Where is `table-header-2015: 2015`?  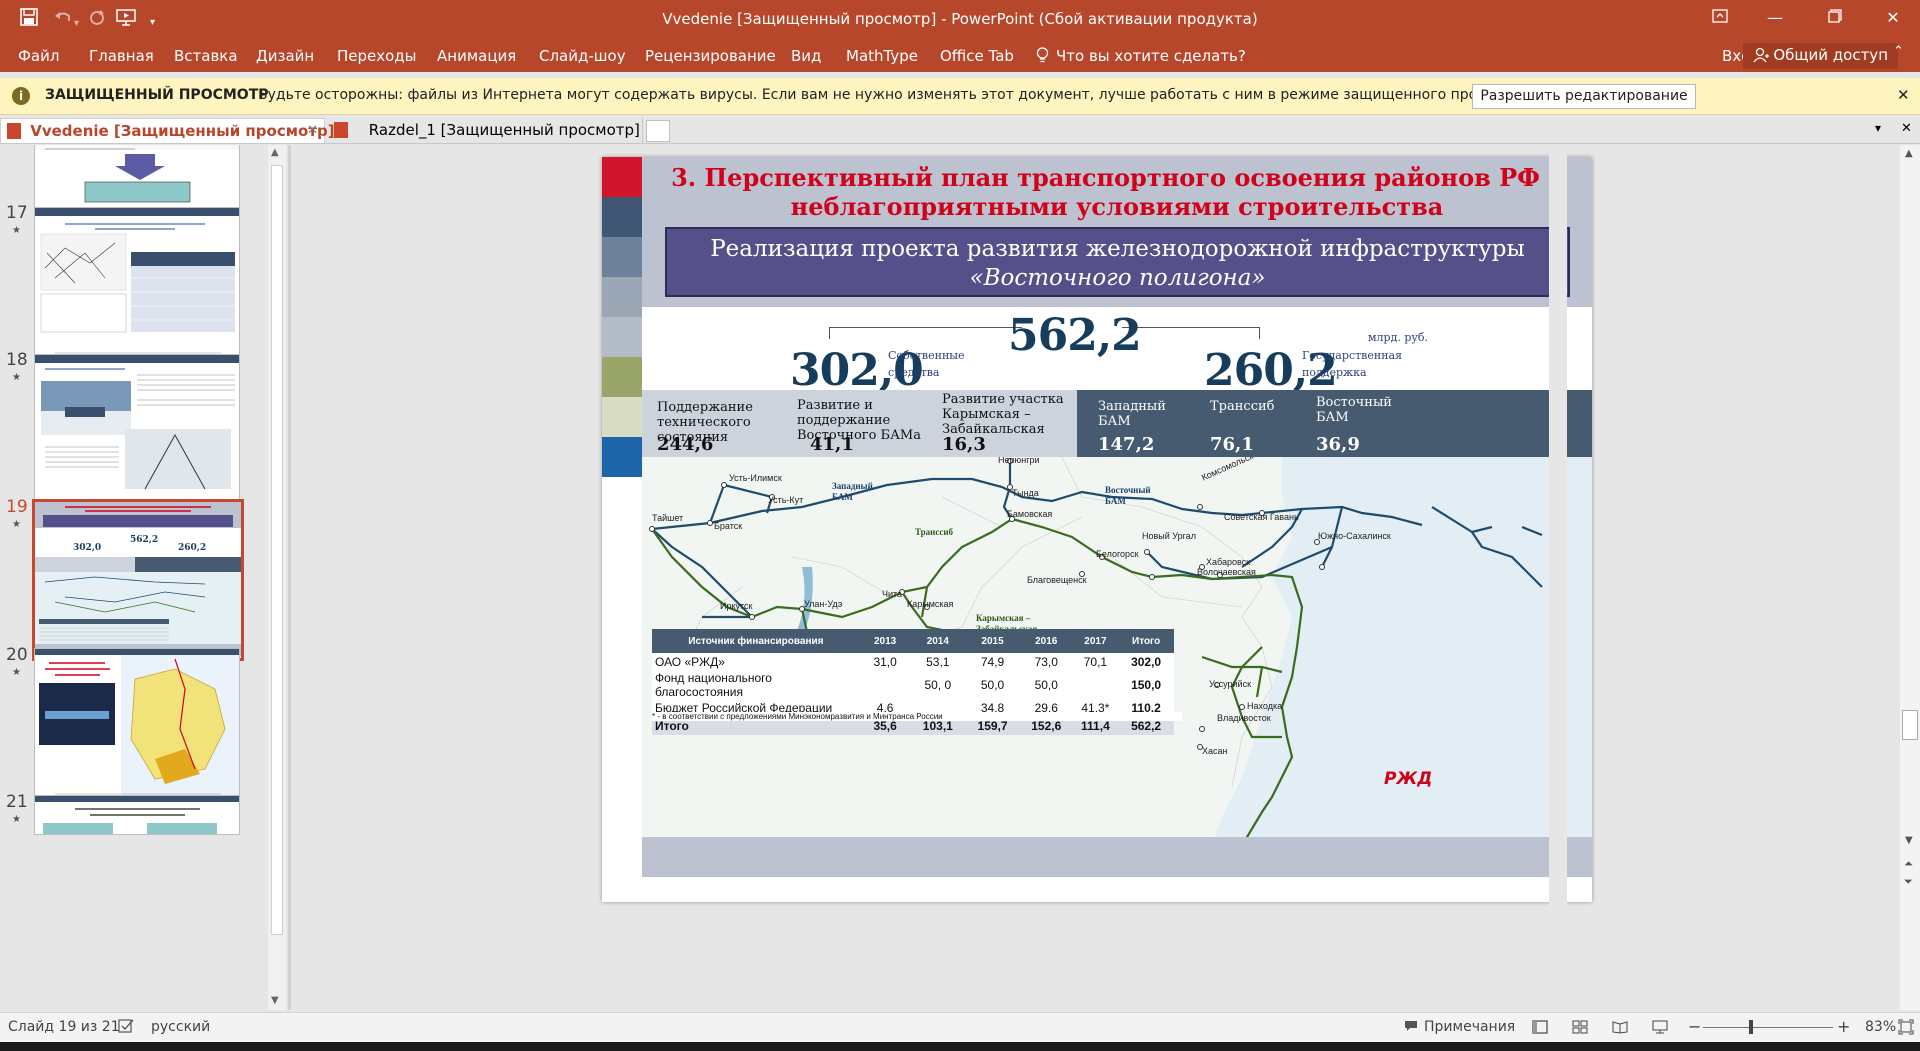
table-header-2015: 2015 is located at coordinates (992, 641).